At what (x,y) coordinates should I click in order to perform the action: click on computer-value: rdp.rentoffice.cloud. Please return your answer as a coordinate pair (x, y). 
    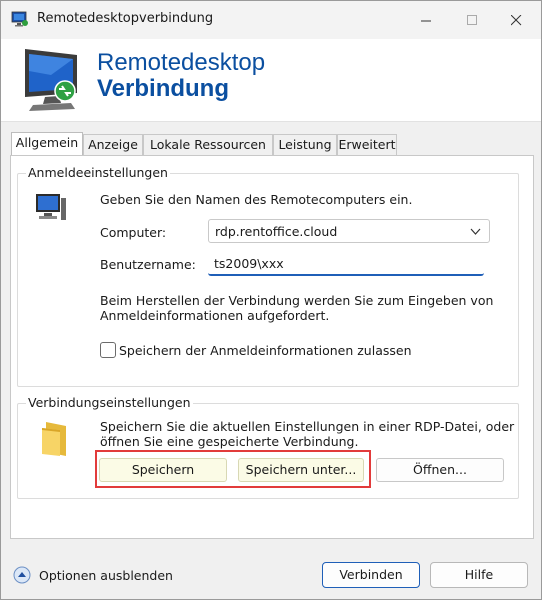
    Looking at the image, I should click on (276, 231).